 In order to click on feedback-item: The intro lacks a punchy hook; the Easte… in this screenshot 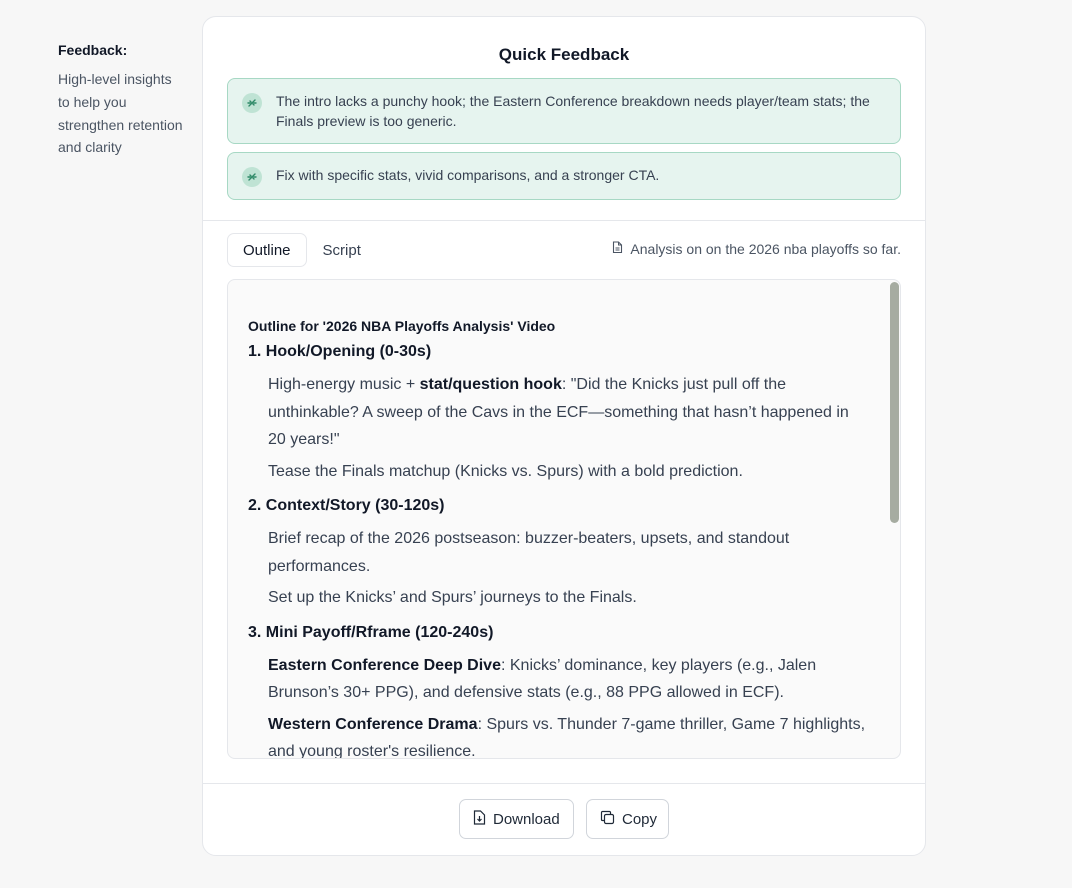, I will do `click(564, 111)`.